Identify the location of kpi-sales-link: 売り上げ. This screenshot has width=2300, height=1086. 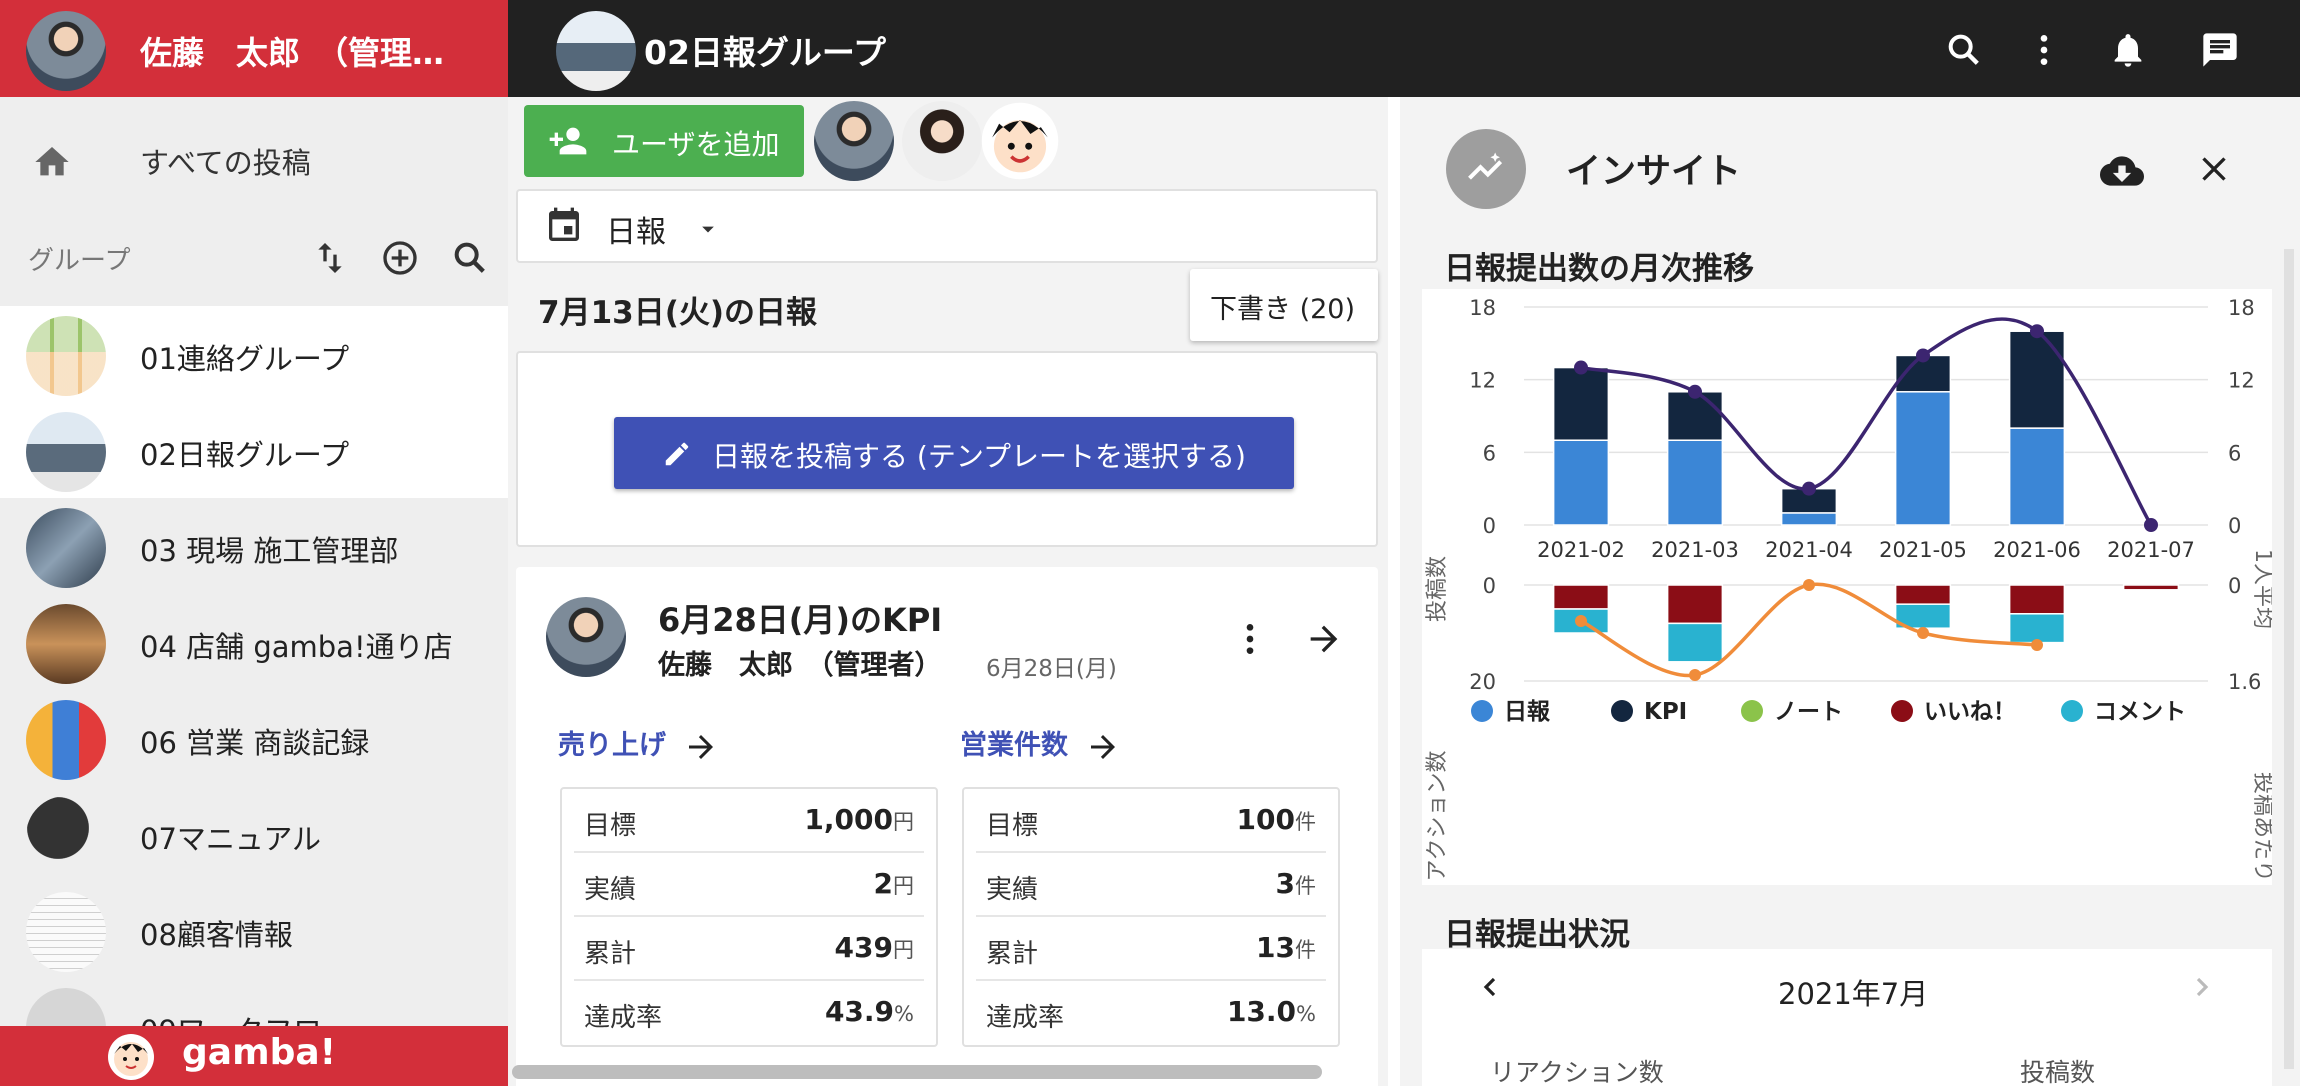
(638, 744).